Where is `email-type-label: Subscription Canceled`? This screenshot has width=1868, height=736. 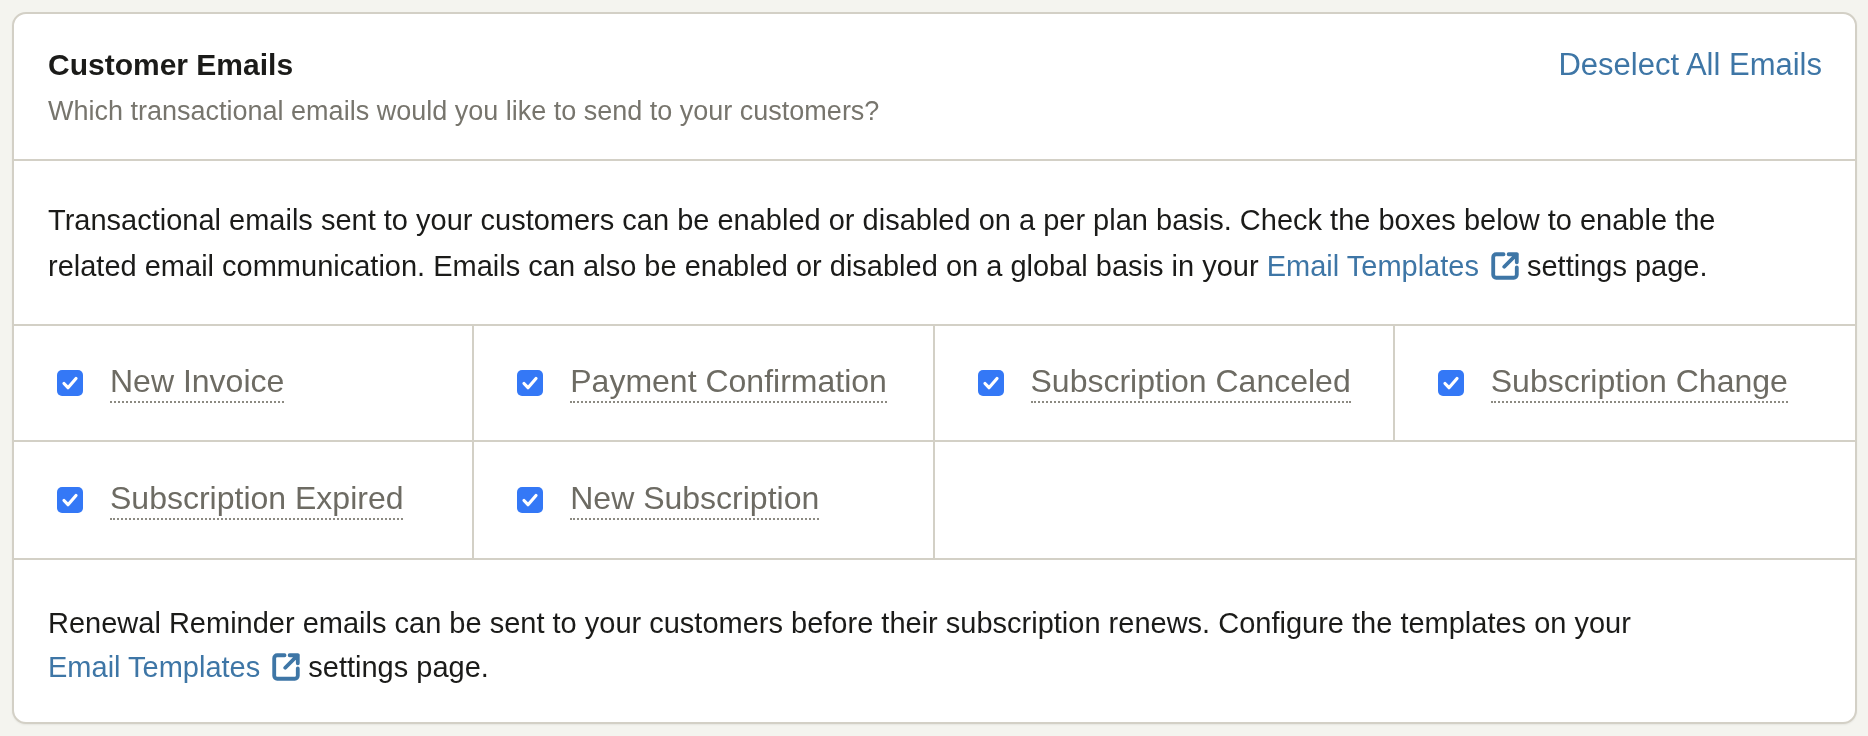 email-type-label: Subscription Canceled is located at coordinates (1190, 383).